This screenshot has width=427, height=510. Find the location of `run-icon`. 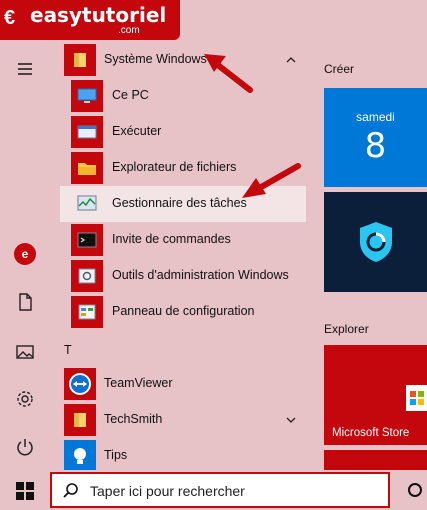

run-icon is located at coordinates (87, 132).